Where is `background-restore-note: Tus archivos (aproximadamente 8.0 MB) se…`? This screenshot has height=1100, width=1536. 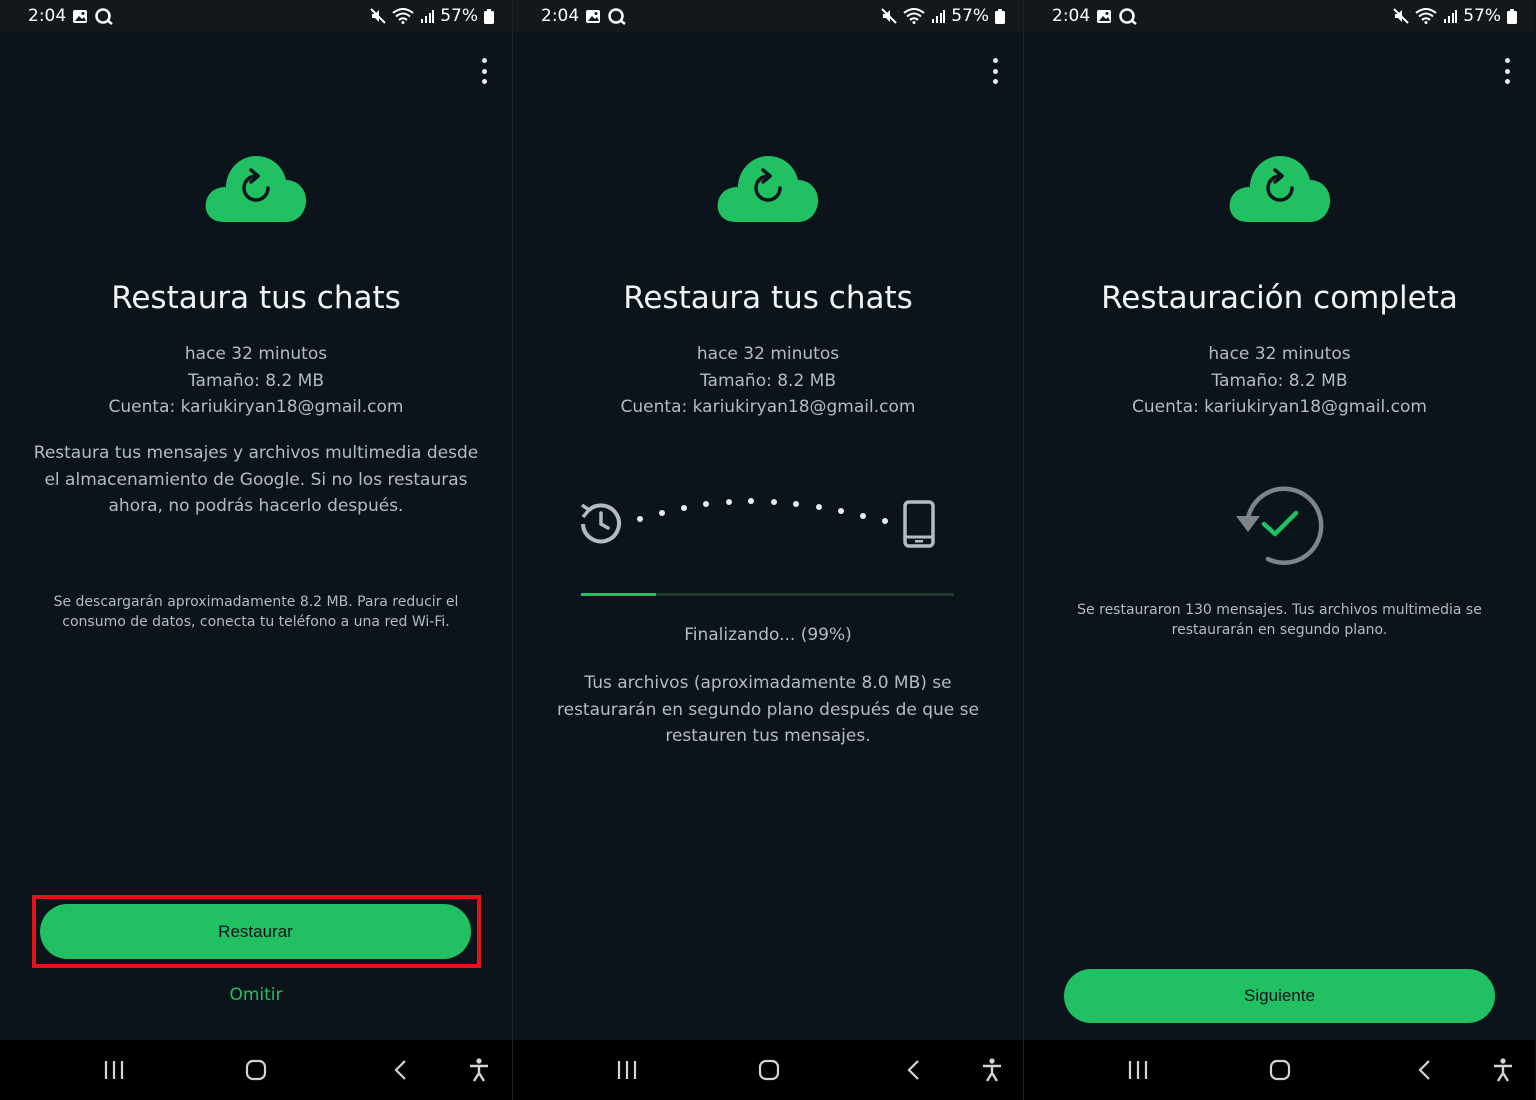 background-restore-note: Tus archivos (aproximadamente 8.0 MB) se… is located at coordinates (768, 709).